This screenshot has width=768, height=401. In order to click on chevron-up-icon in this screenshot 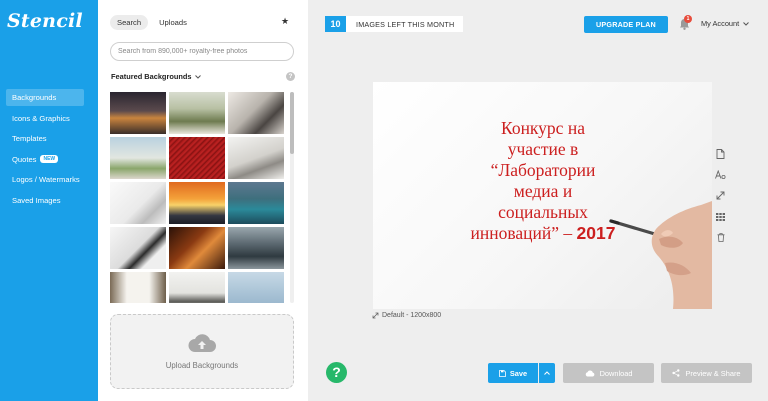, I will do `click(547, 373)`.